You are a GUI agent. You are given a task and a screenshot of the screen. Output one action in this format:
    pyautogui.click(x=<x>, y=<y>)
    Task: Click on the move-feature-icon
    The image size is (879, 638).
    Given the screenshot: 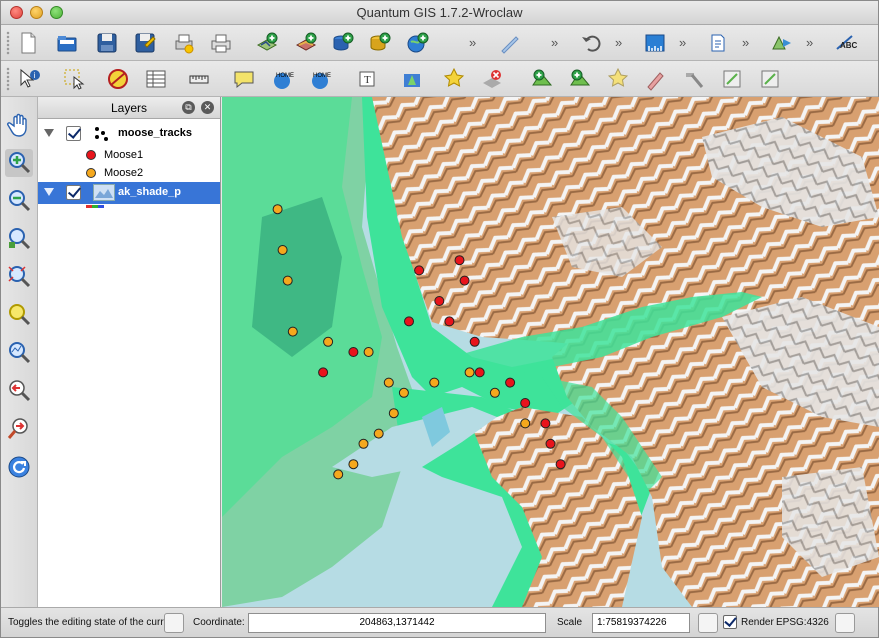 What is the action you would take?
    pyautogui.click(x=580, y=79)
    